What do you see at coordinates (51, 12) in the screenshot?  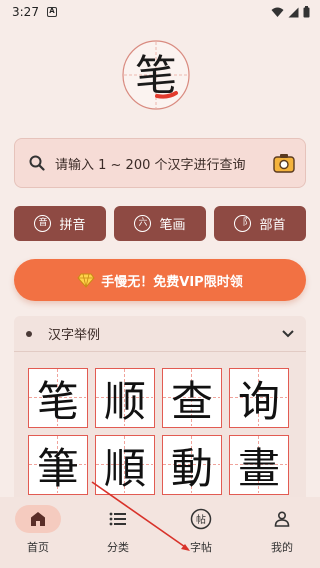 I see `notification-icon: A` at bounding box center [51, 12].